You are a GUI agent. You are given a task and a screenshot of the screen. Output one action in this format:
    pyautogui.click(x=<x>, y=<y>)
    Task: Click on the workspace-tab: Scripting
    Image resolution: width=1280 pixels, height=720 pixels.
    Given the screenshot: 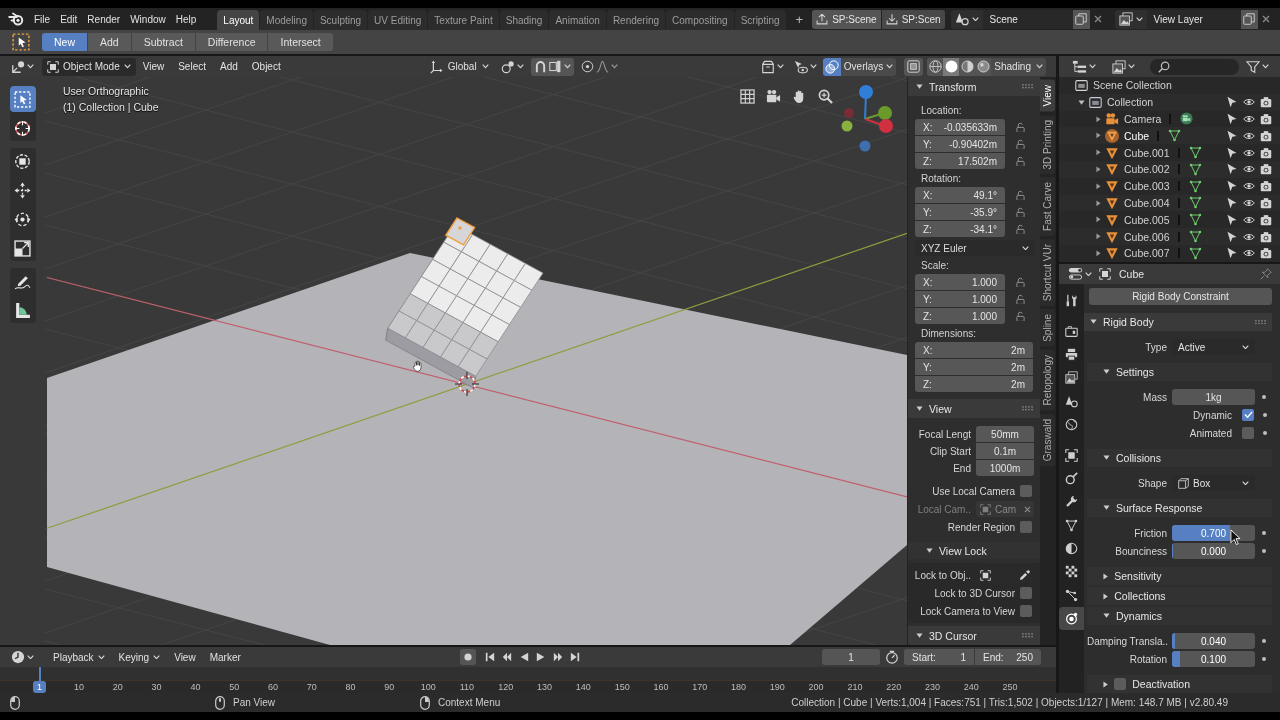 What is the action you would take?
    pyautogui.click(x=760, y=20)
    